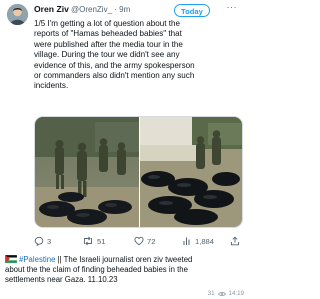 This screenshot has height=299, width=320. Describe the element at coordinates (221, 293) in the screenshot. I see `eye-icon` at that location.